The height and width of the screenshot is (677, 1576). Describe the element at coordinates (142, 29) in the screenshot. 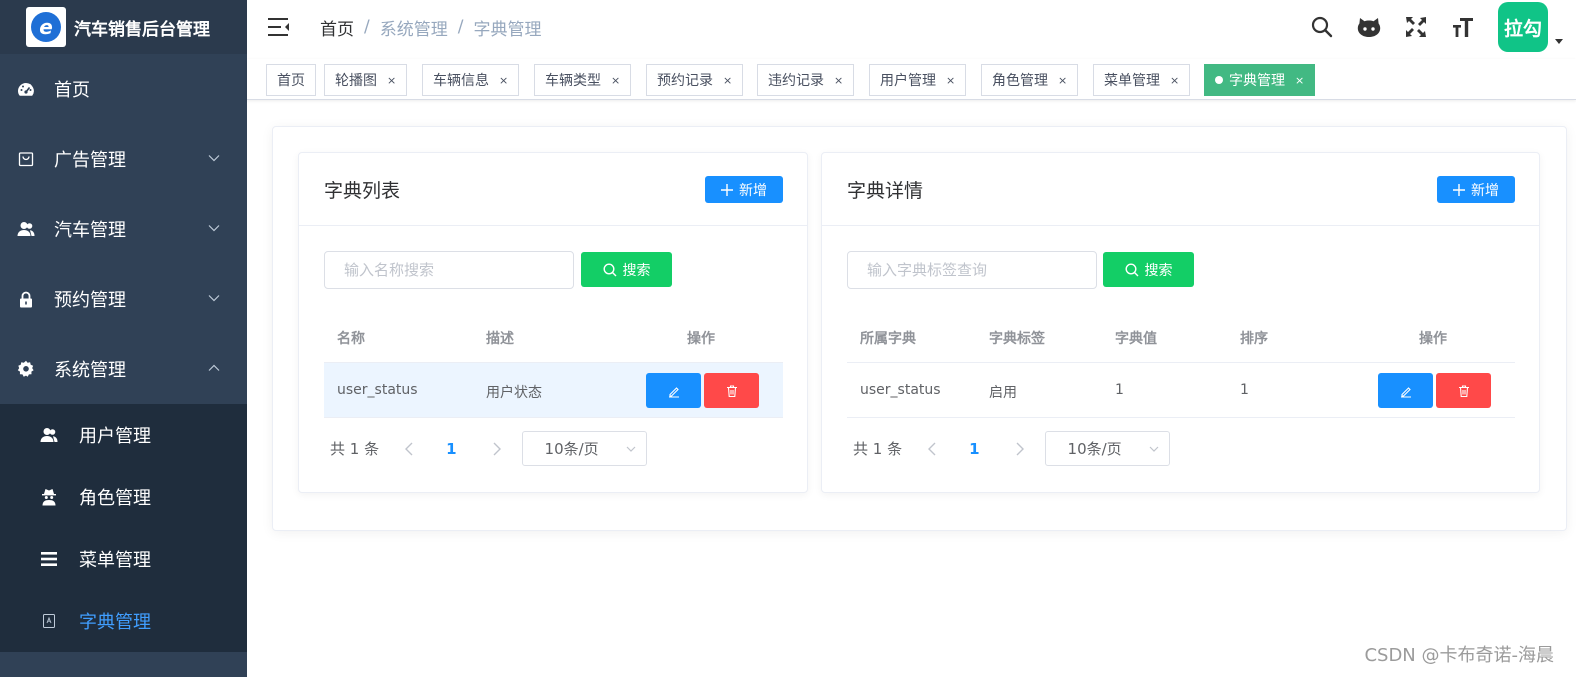

I see `app-title: 汽车销售后台管理` at that location.